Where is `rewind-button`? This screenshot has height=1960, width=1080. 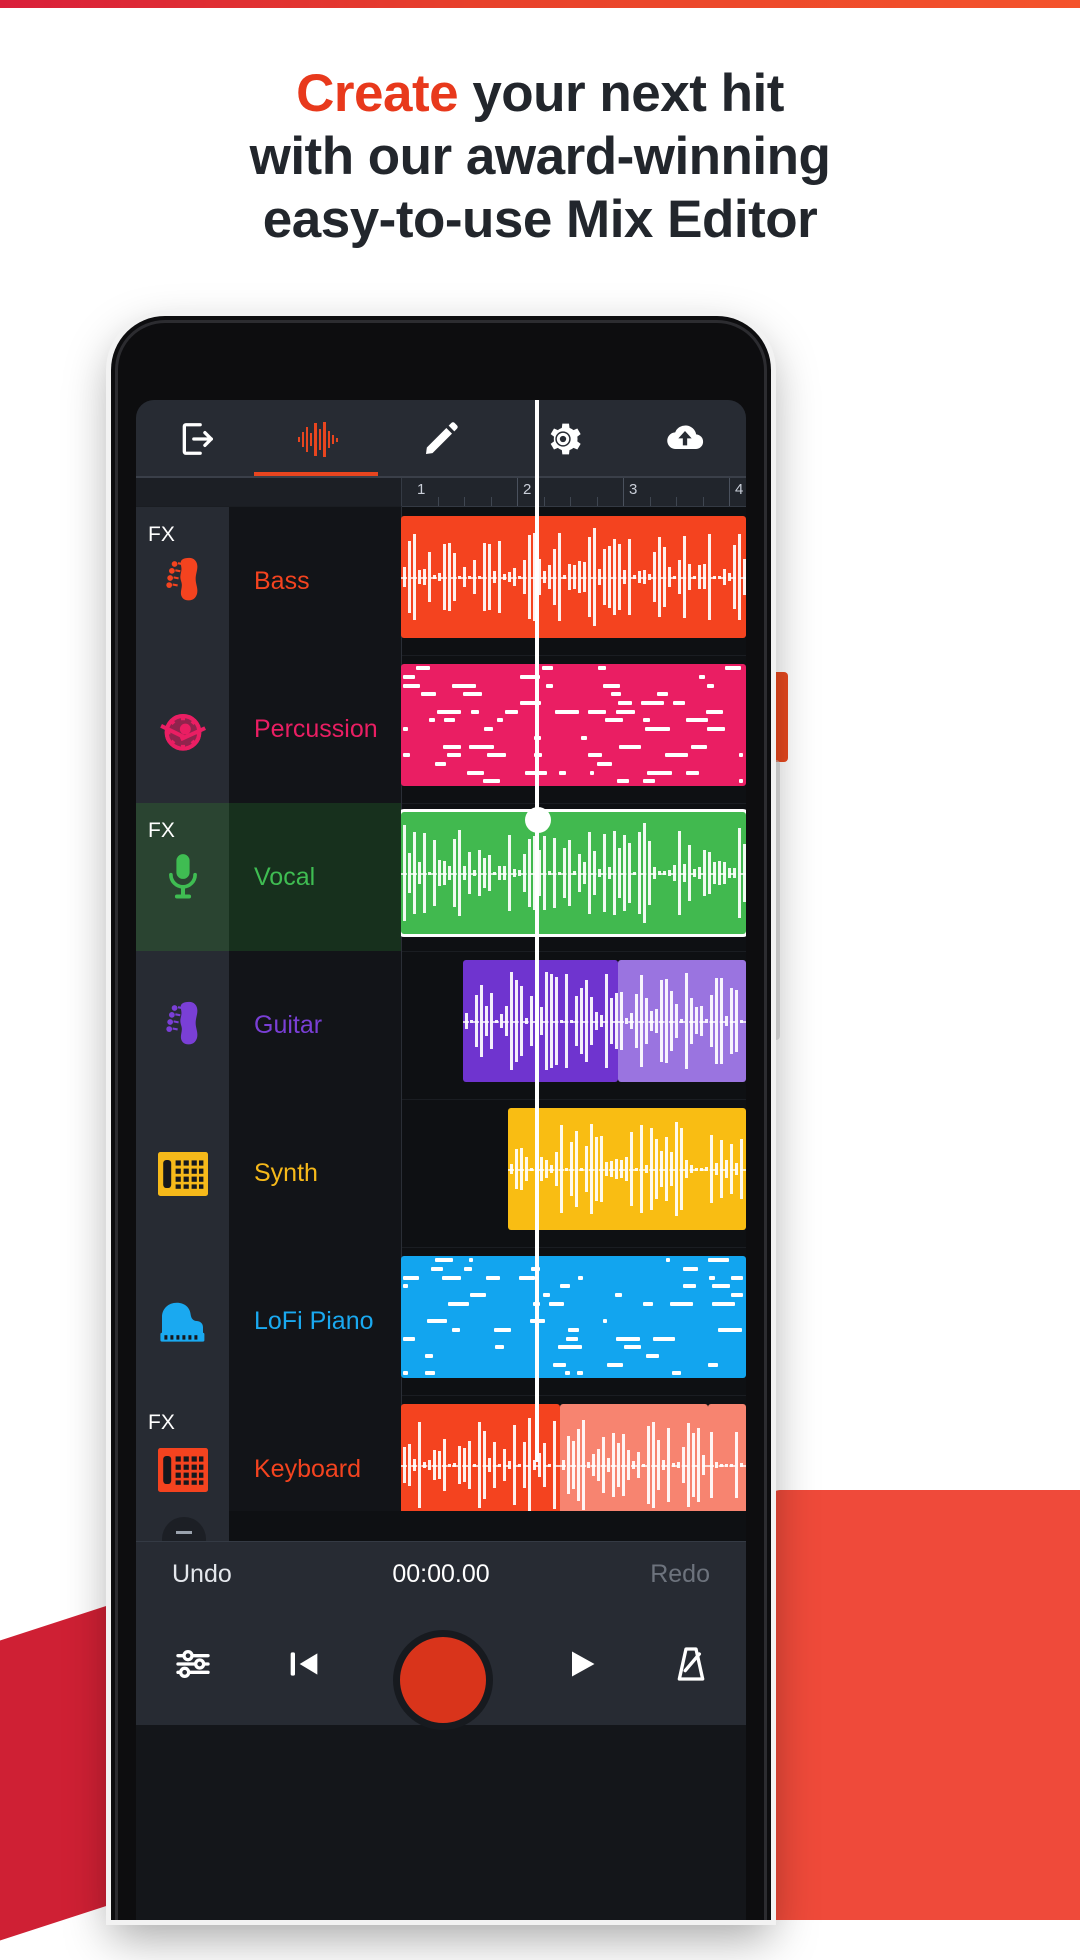 rewind-button is located at coordinates (304, 1666).